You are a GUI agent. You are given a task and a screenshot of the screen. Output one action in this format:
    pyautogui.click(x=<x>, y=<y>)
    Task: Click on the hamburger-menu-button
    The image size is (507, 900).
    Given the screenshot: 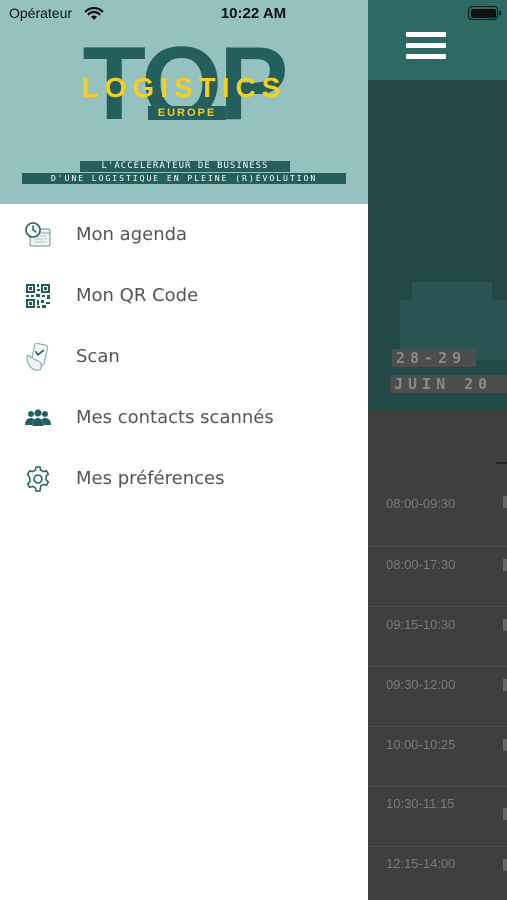 What is the action you would take?
    pyautogui.click(x=426, y=46)
    